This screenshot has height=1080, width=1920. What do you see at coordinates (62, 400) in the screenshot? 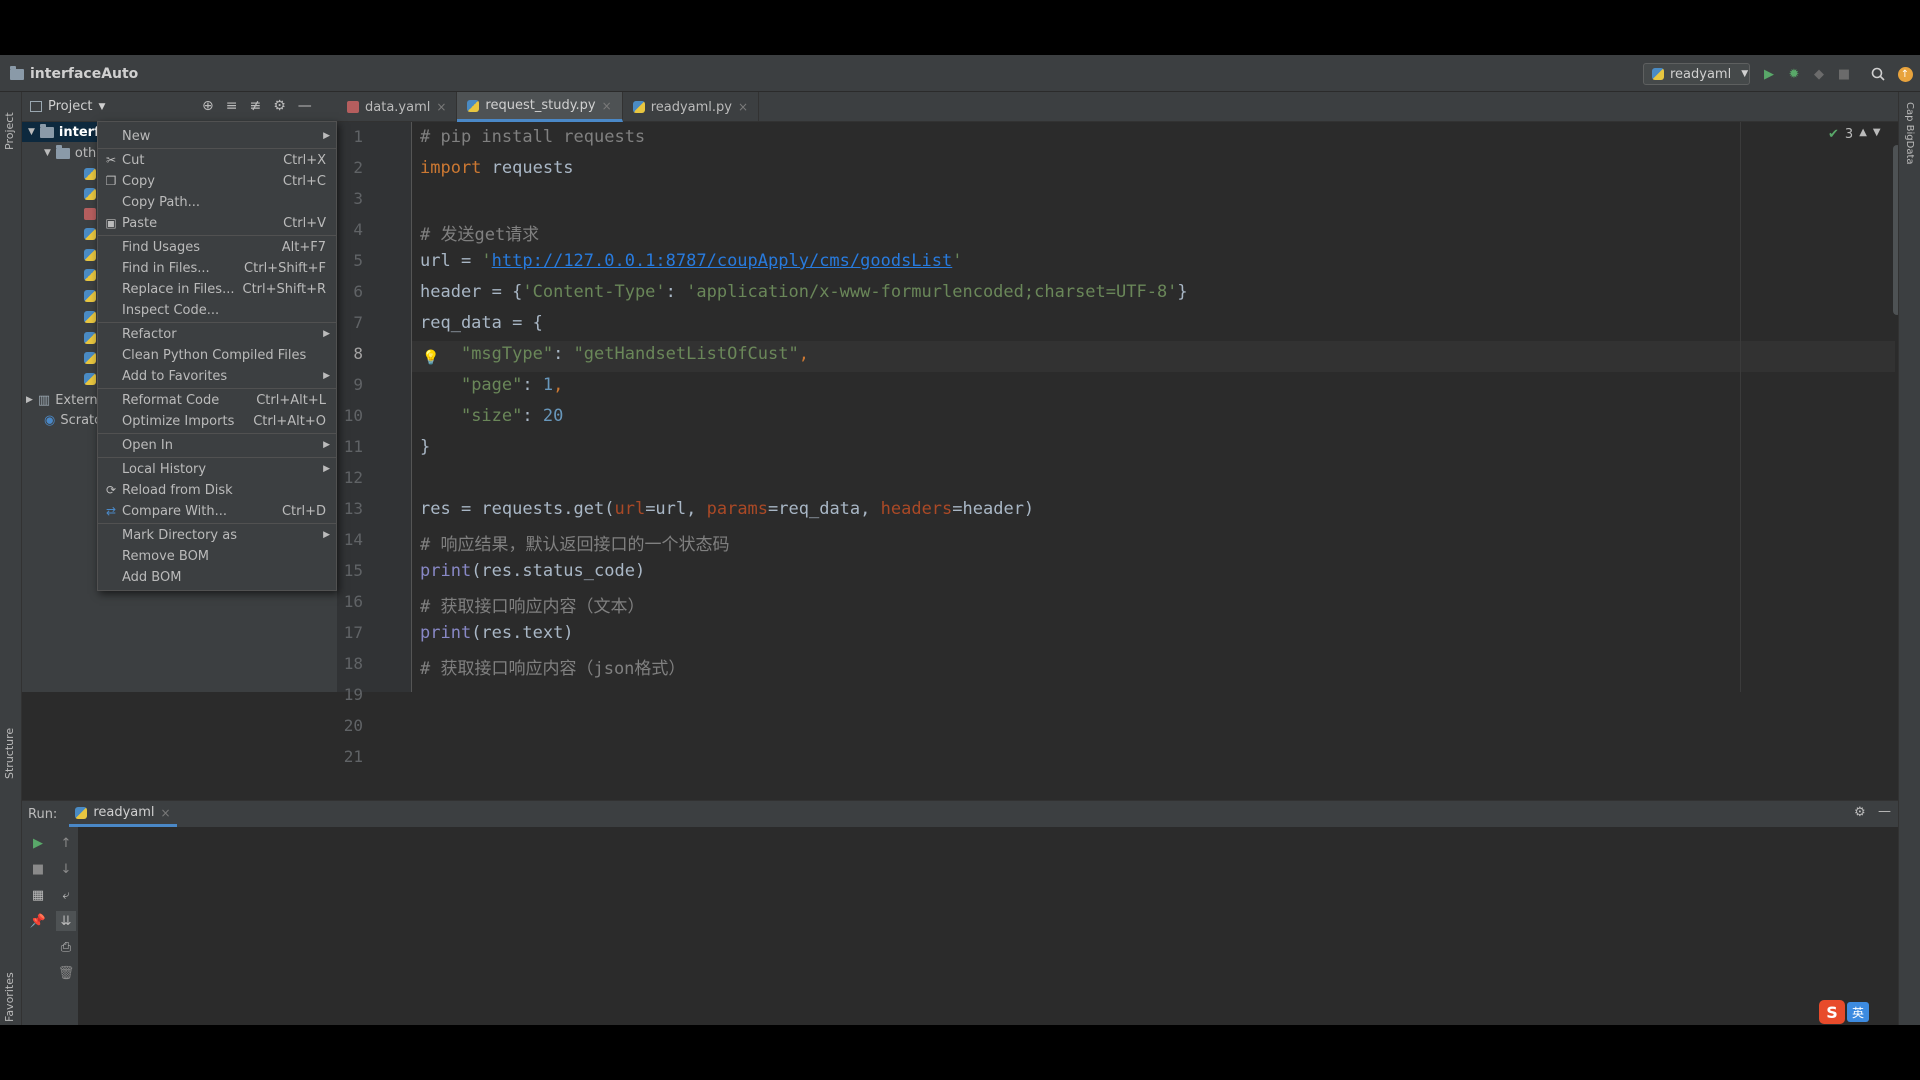
I see `tree-item-external: ▶ ▥ Extern` at bounding box center [62, 400].